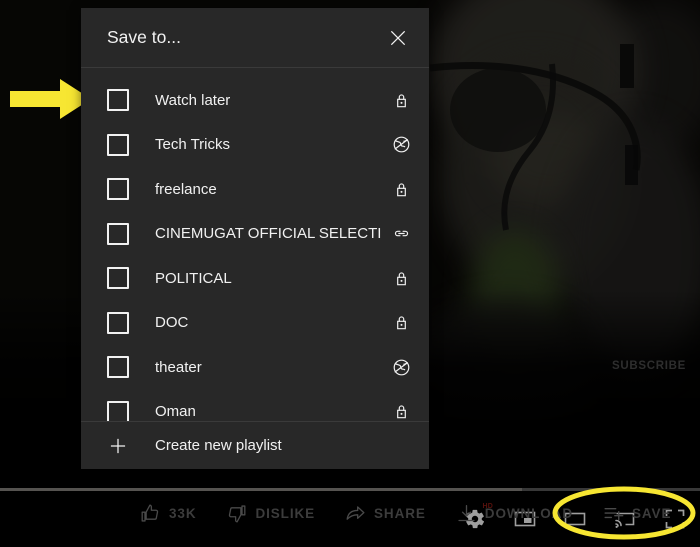 This screenshot has height=547, width=700. I want to click on share-button: SHARE, so click(385, 513).